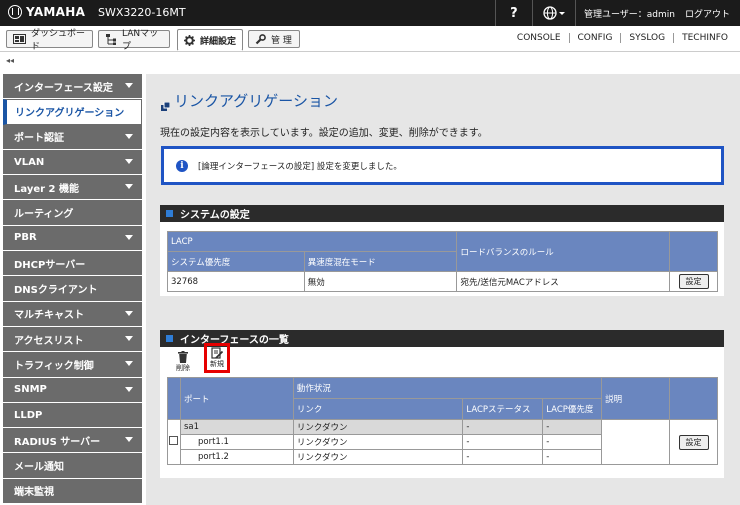 The image size is (740, 505). Describe the element at coordinates (635, 398) in the screenshot. I see `col-description: 説明` at that location.